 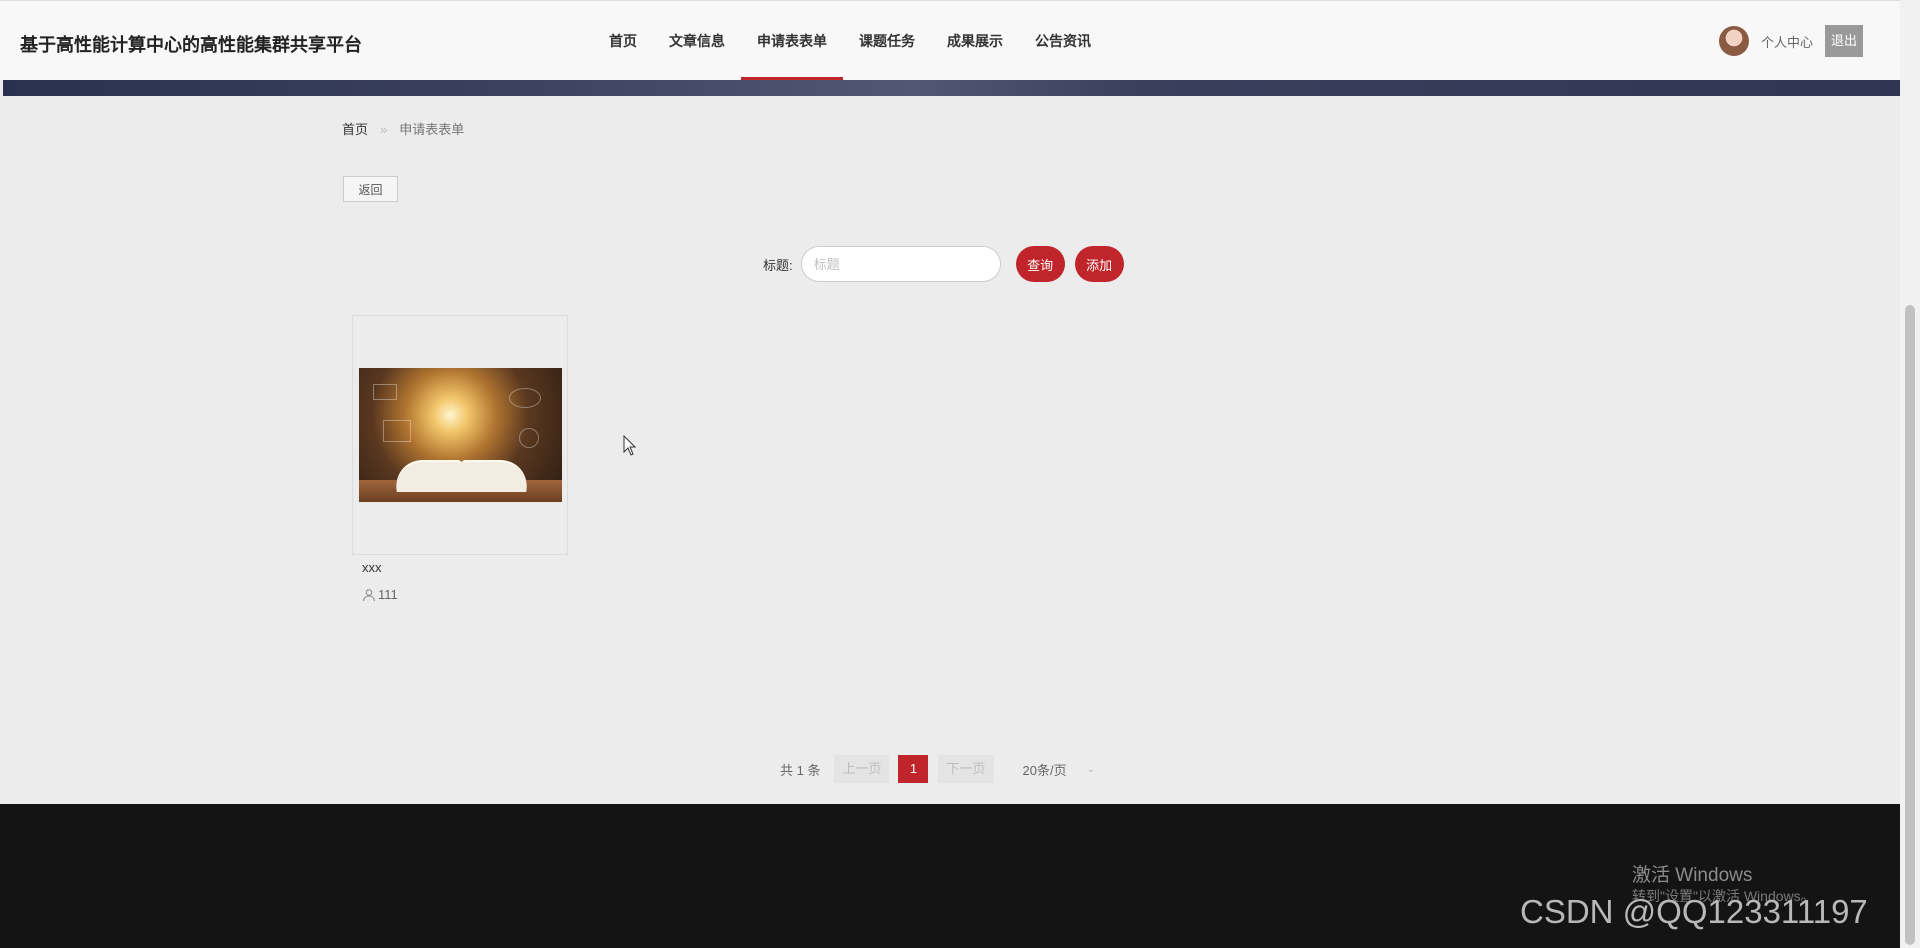 I want to click on nav-item-home: 首页, so click(x=623, y=41).